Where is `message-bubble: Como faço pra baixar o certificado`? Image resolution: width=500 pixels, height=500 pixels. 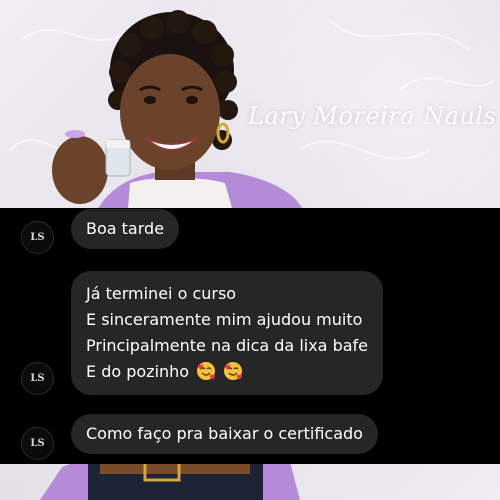
message-bubble: Como faço pra baixar o certificado is located at coordinates (224, 434).